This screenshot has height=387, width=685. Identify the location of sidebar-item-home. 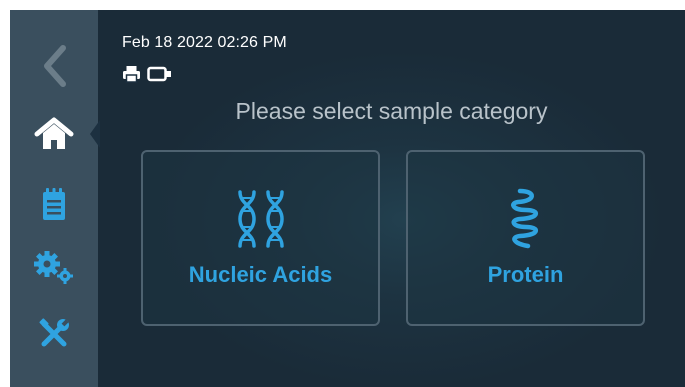
(54, 134).